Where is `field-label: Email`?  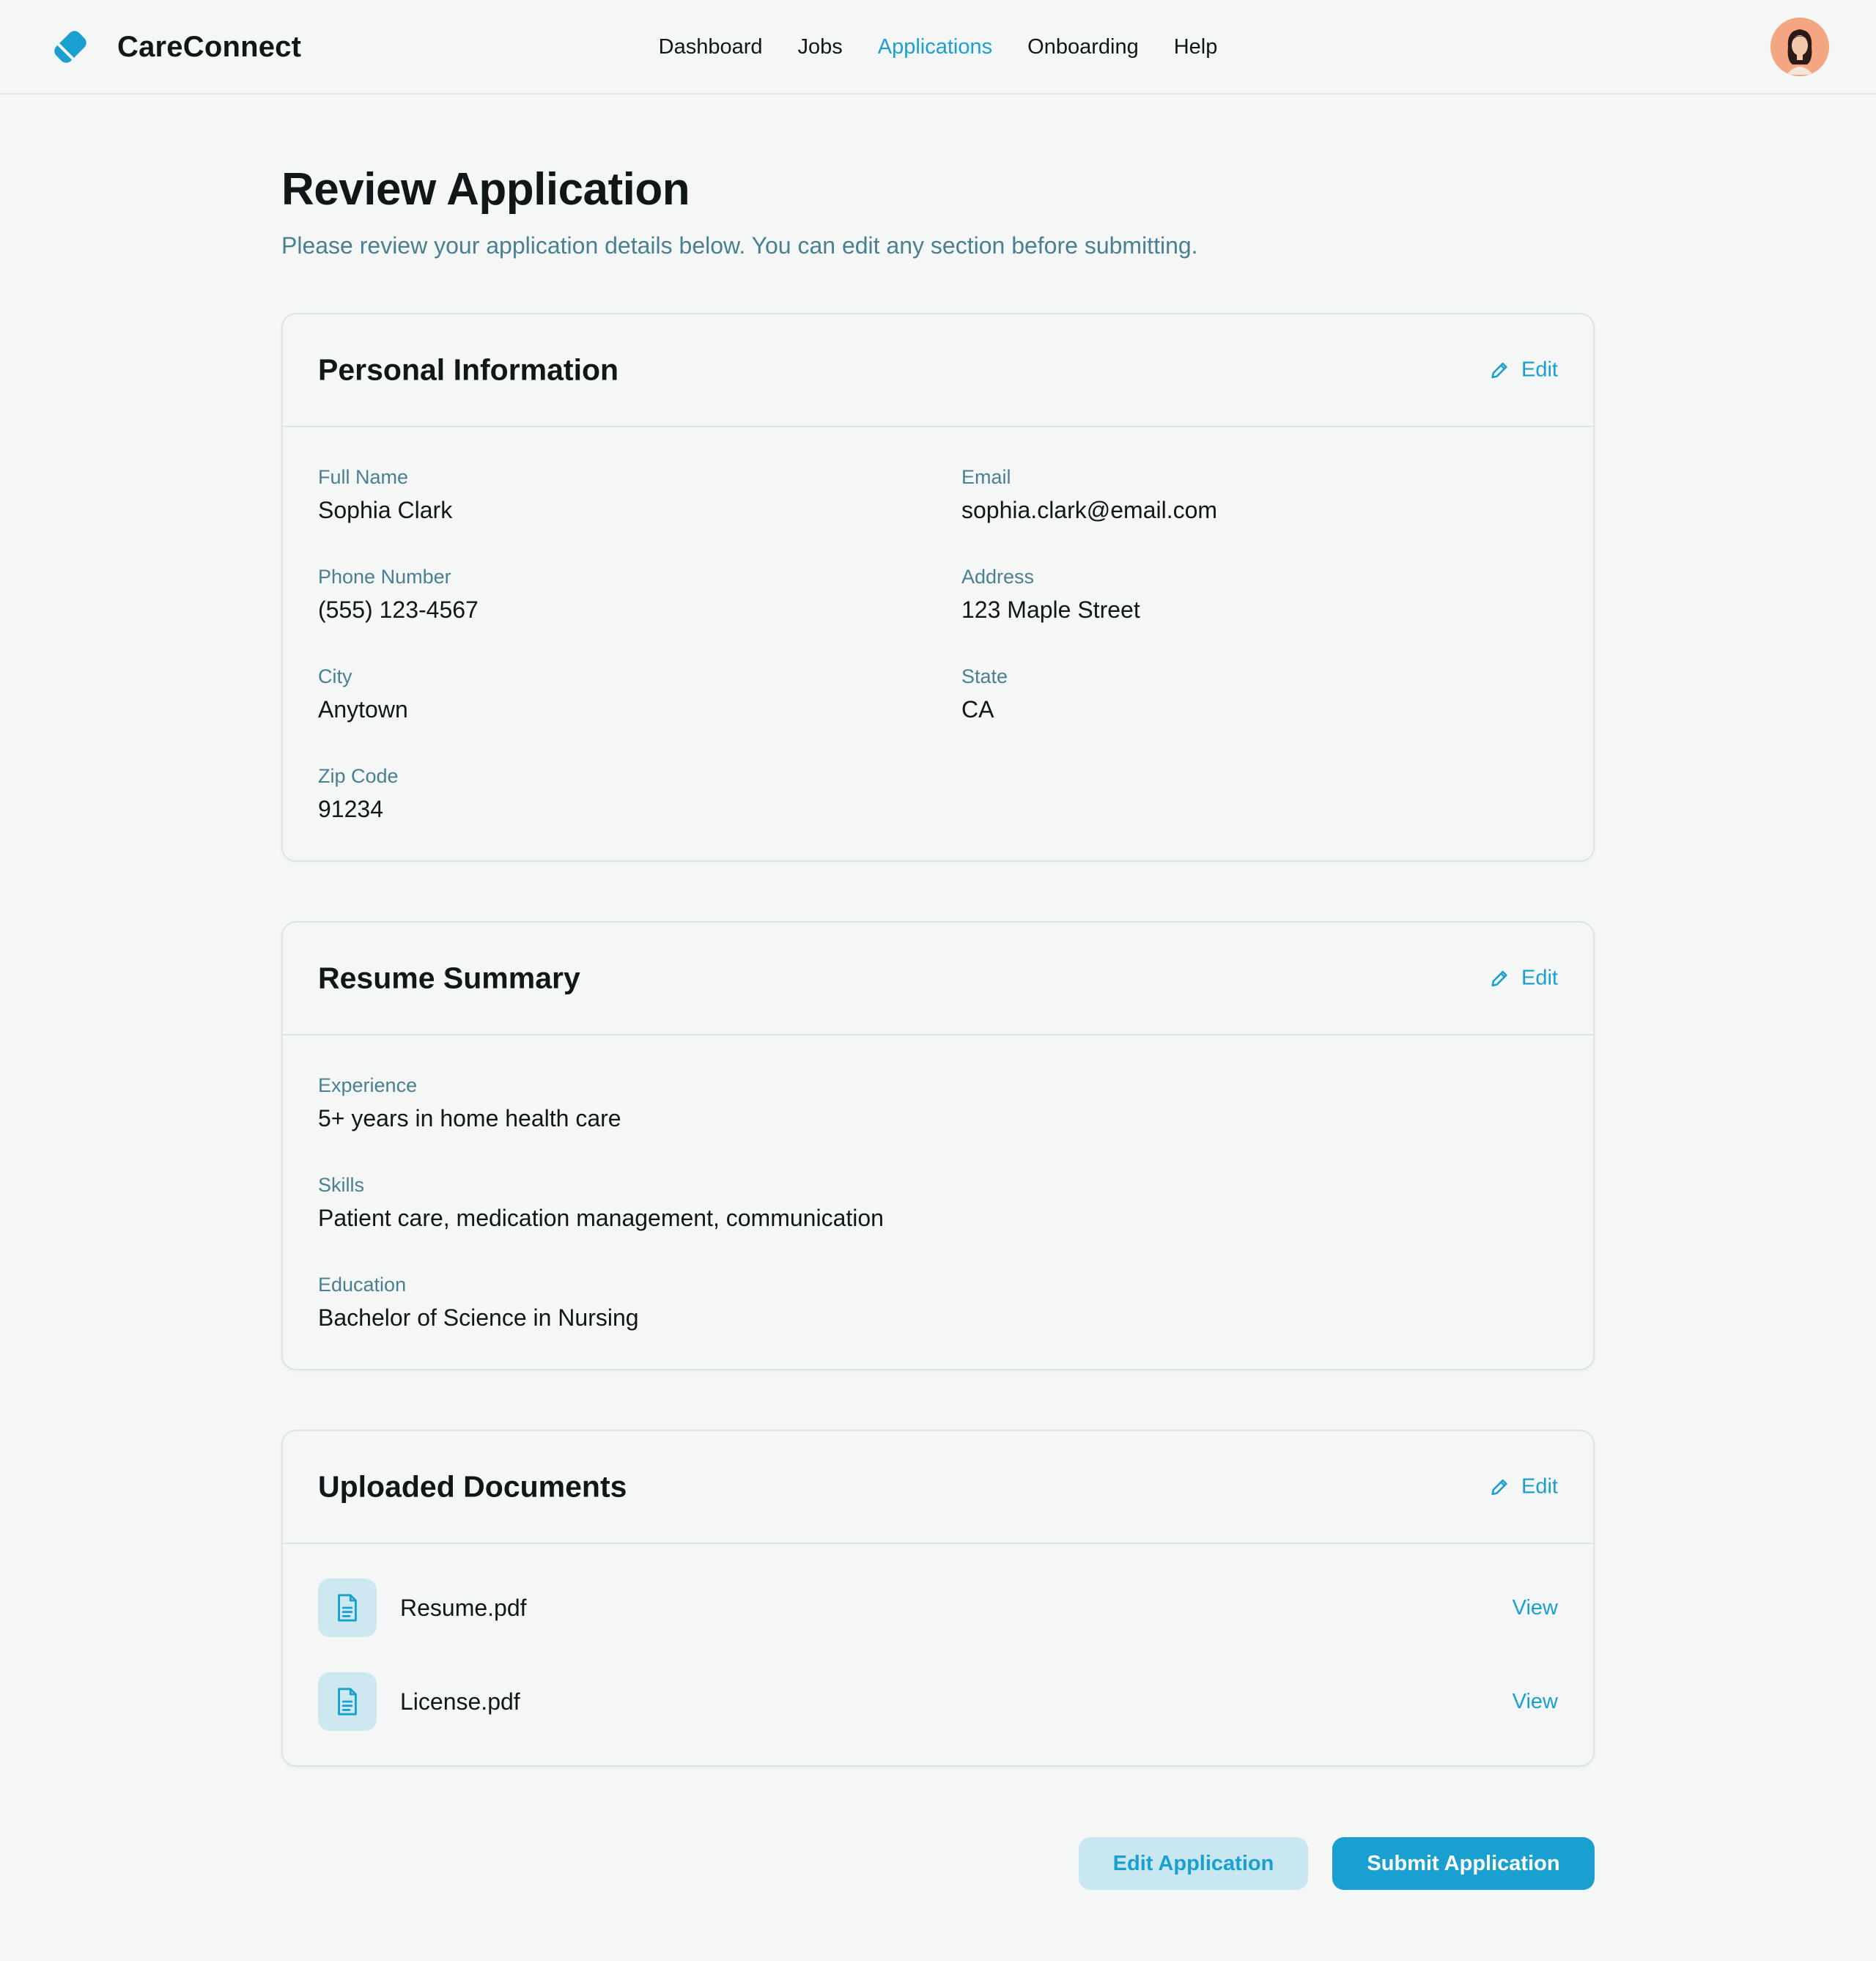 field-label: Email is located at coordinates (986, 477).